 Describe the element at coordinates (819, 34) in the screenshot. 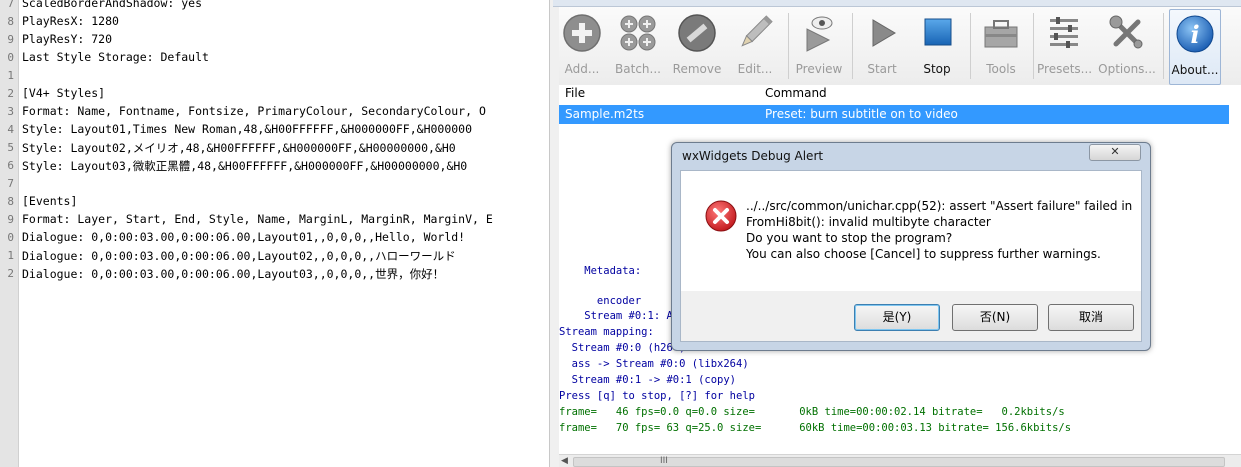

I see `preview-icon` at that location.